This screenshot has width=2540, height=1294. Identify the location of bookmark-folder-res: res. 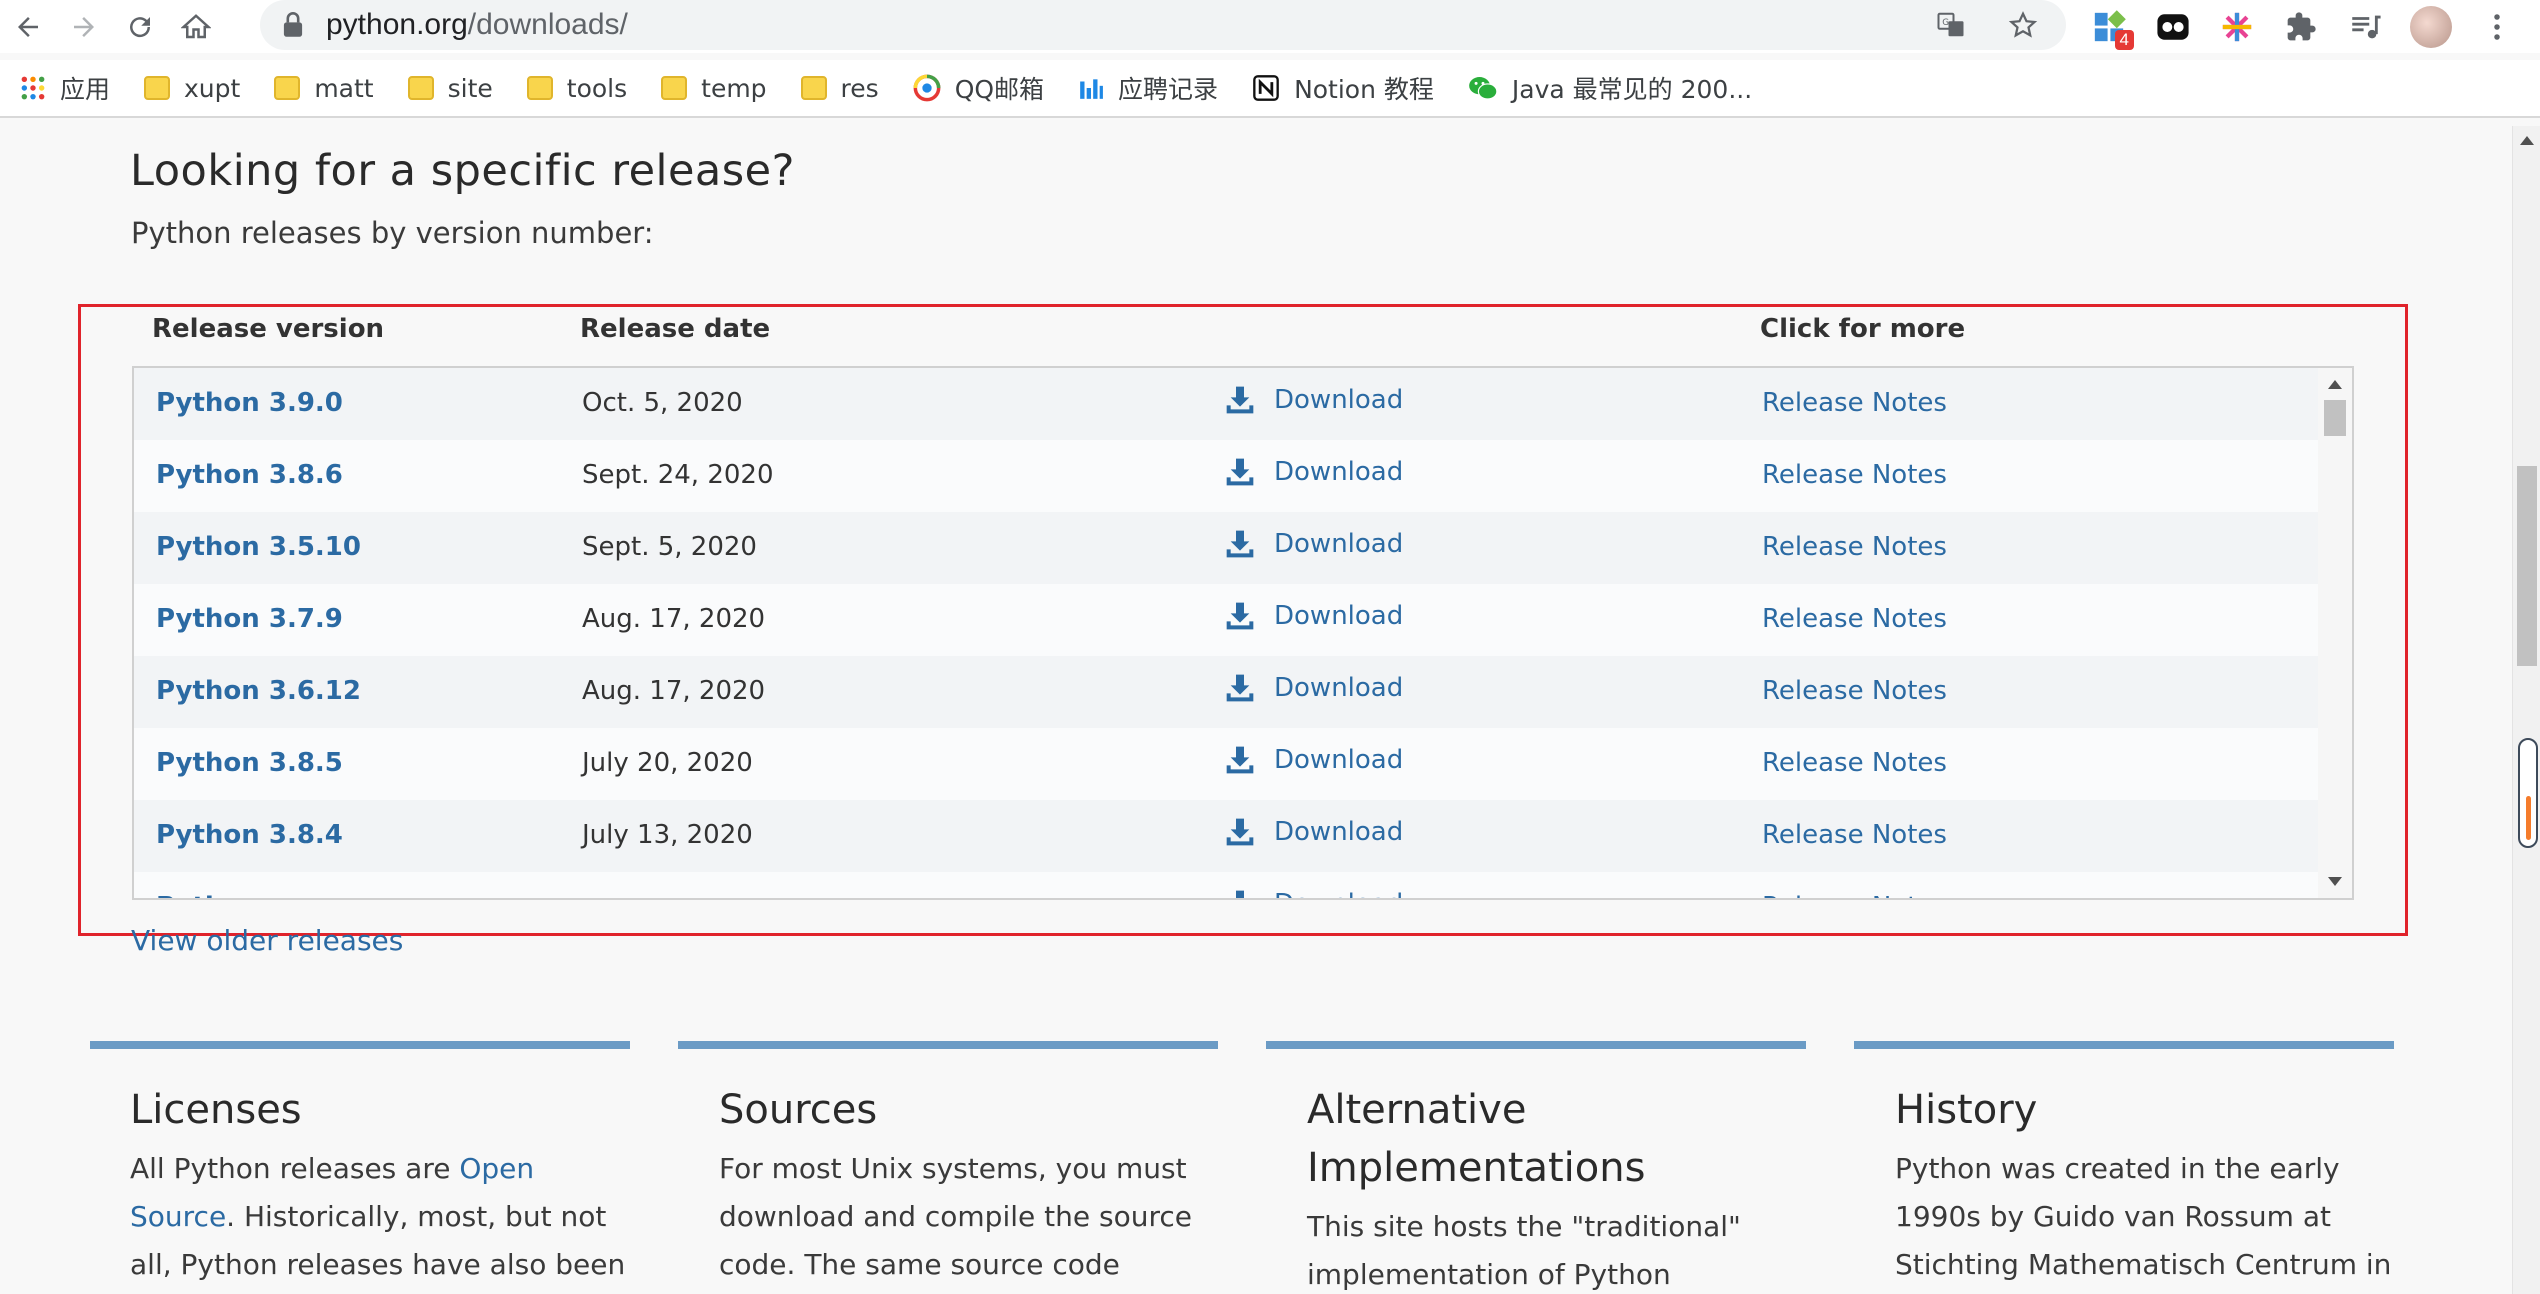
(840, 88).